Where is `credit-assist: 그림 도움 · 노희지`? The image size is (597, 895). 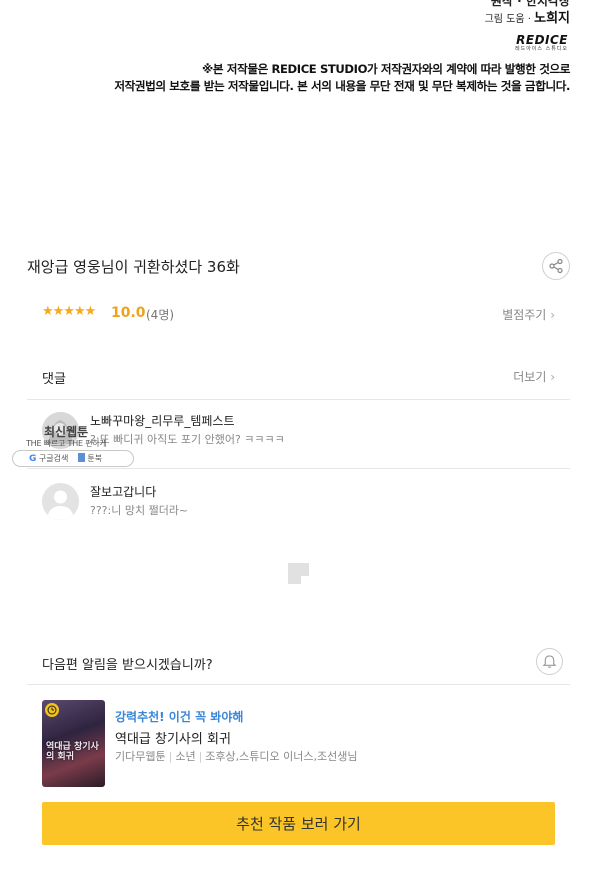
credit-assist: 그림 도움 · 노희지 is located at coordinates (527, 16).